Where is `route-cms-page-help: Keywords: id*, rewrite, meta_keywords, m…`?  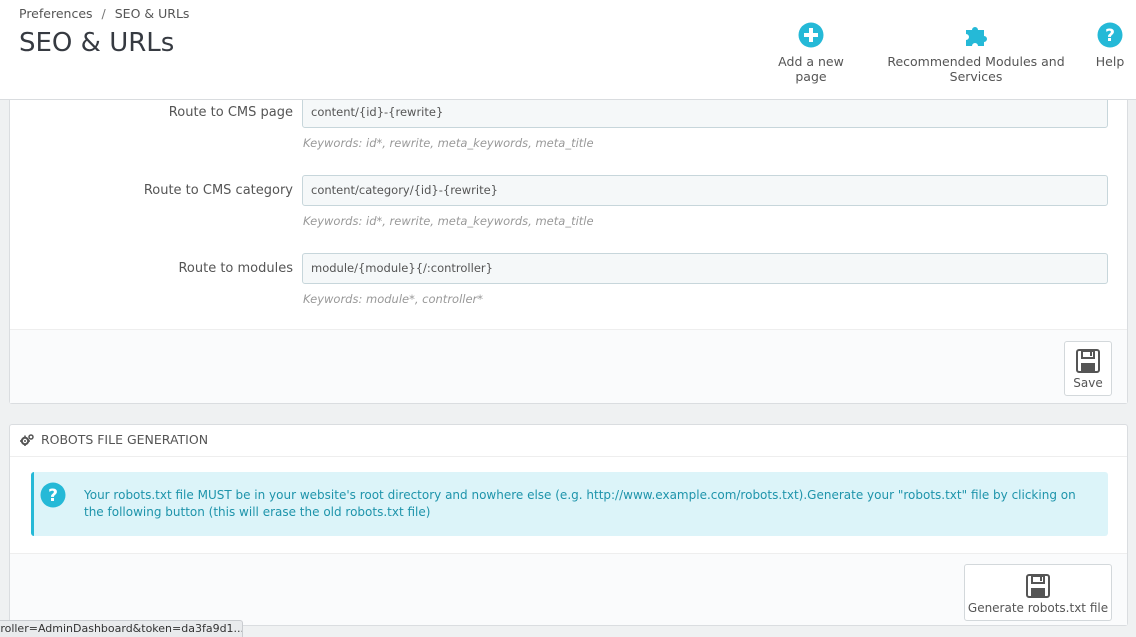 route-cms-page-help: Keywords: id*, rewrite, meta_keywords, m… is located at coordinates (448, 143).